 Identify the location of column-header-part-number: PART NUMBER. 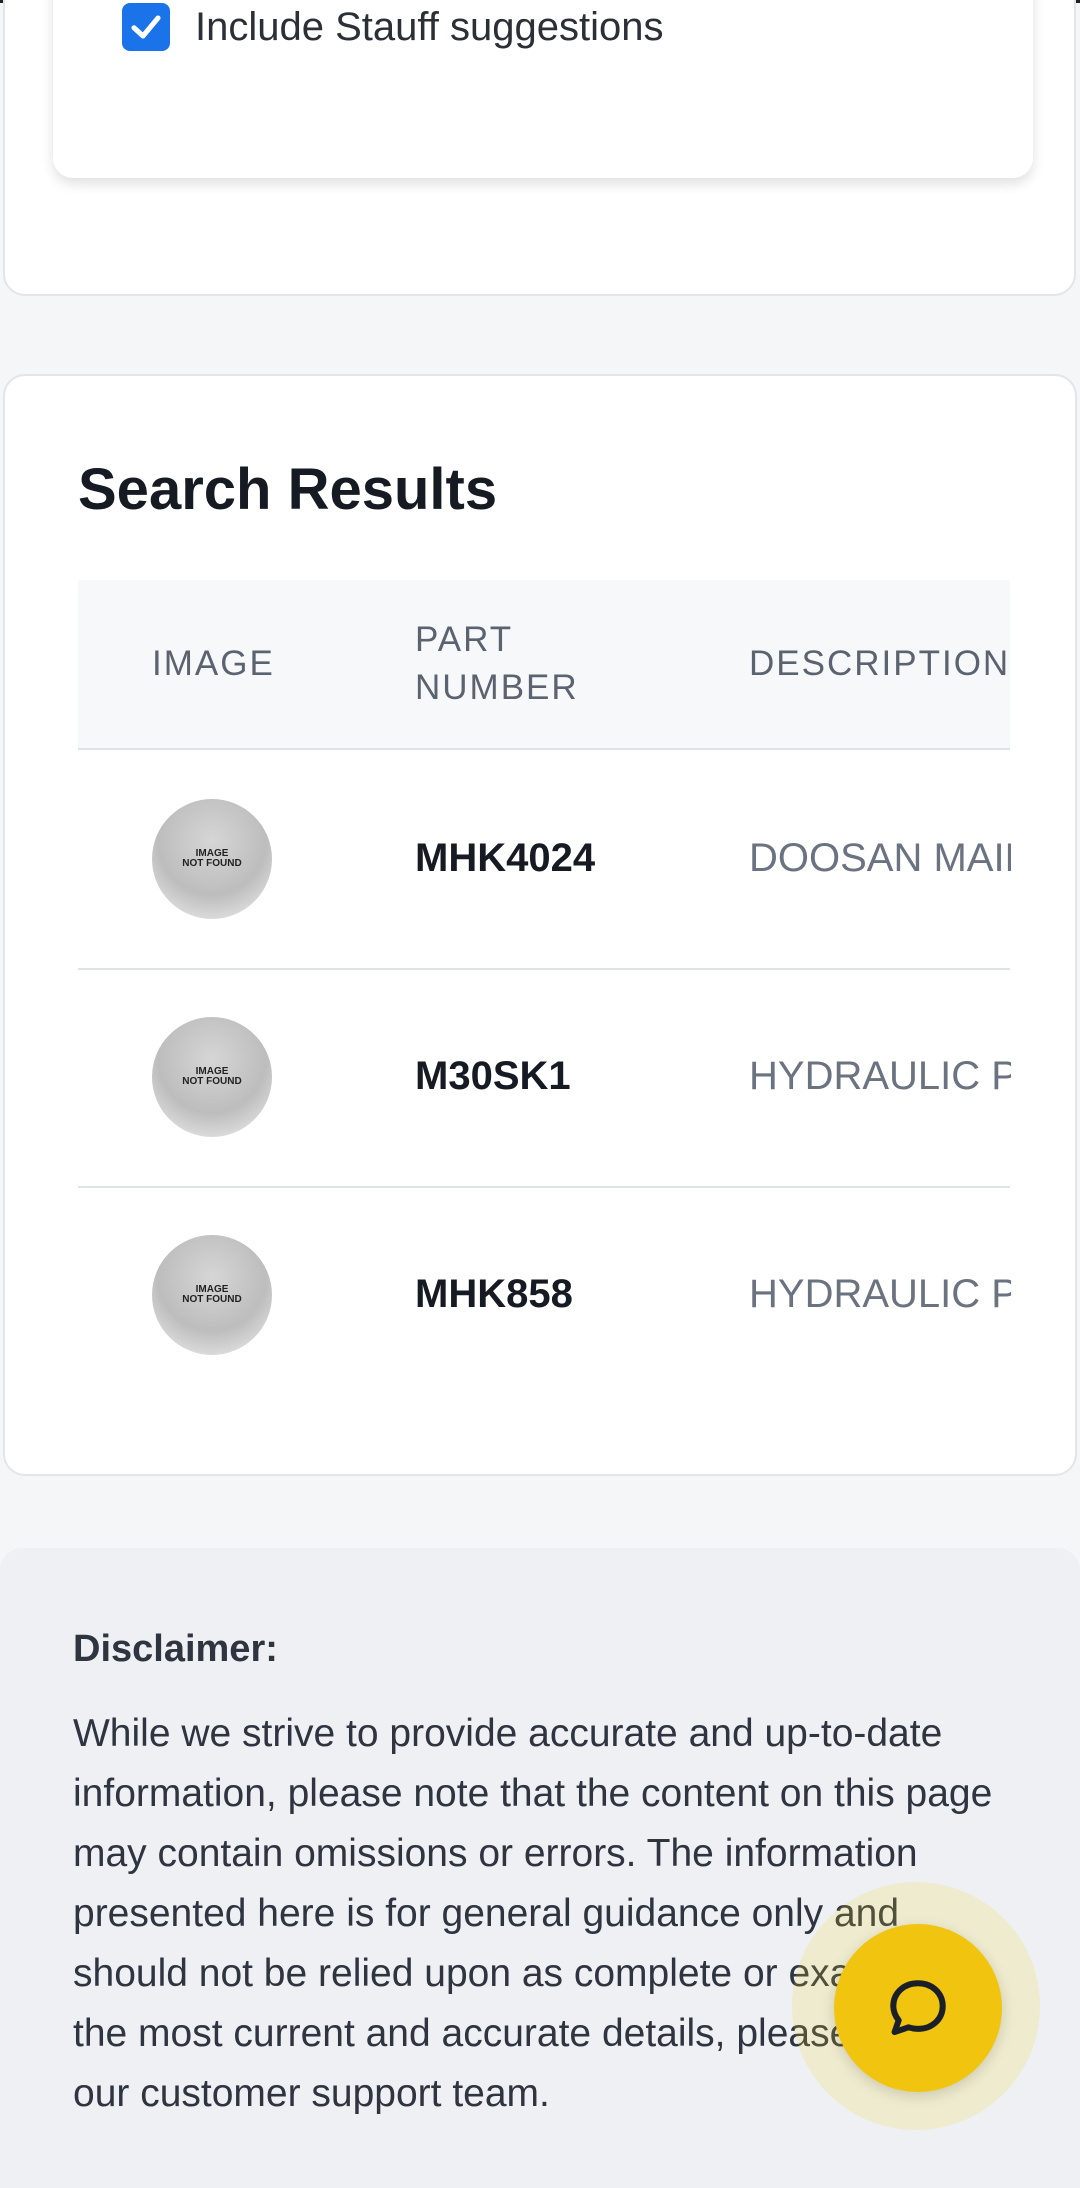
(497, 664).